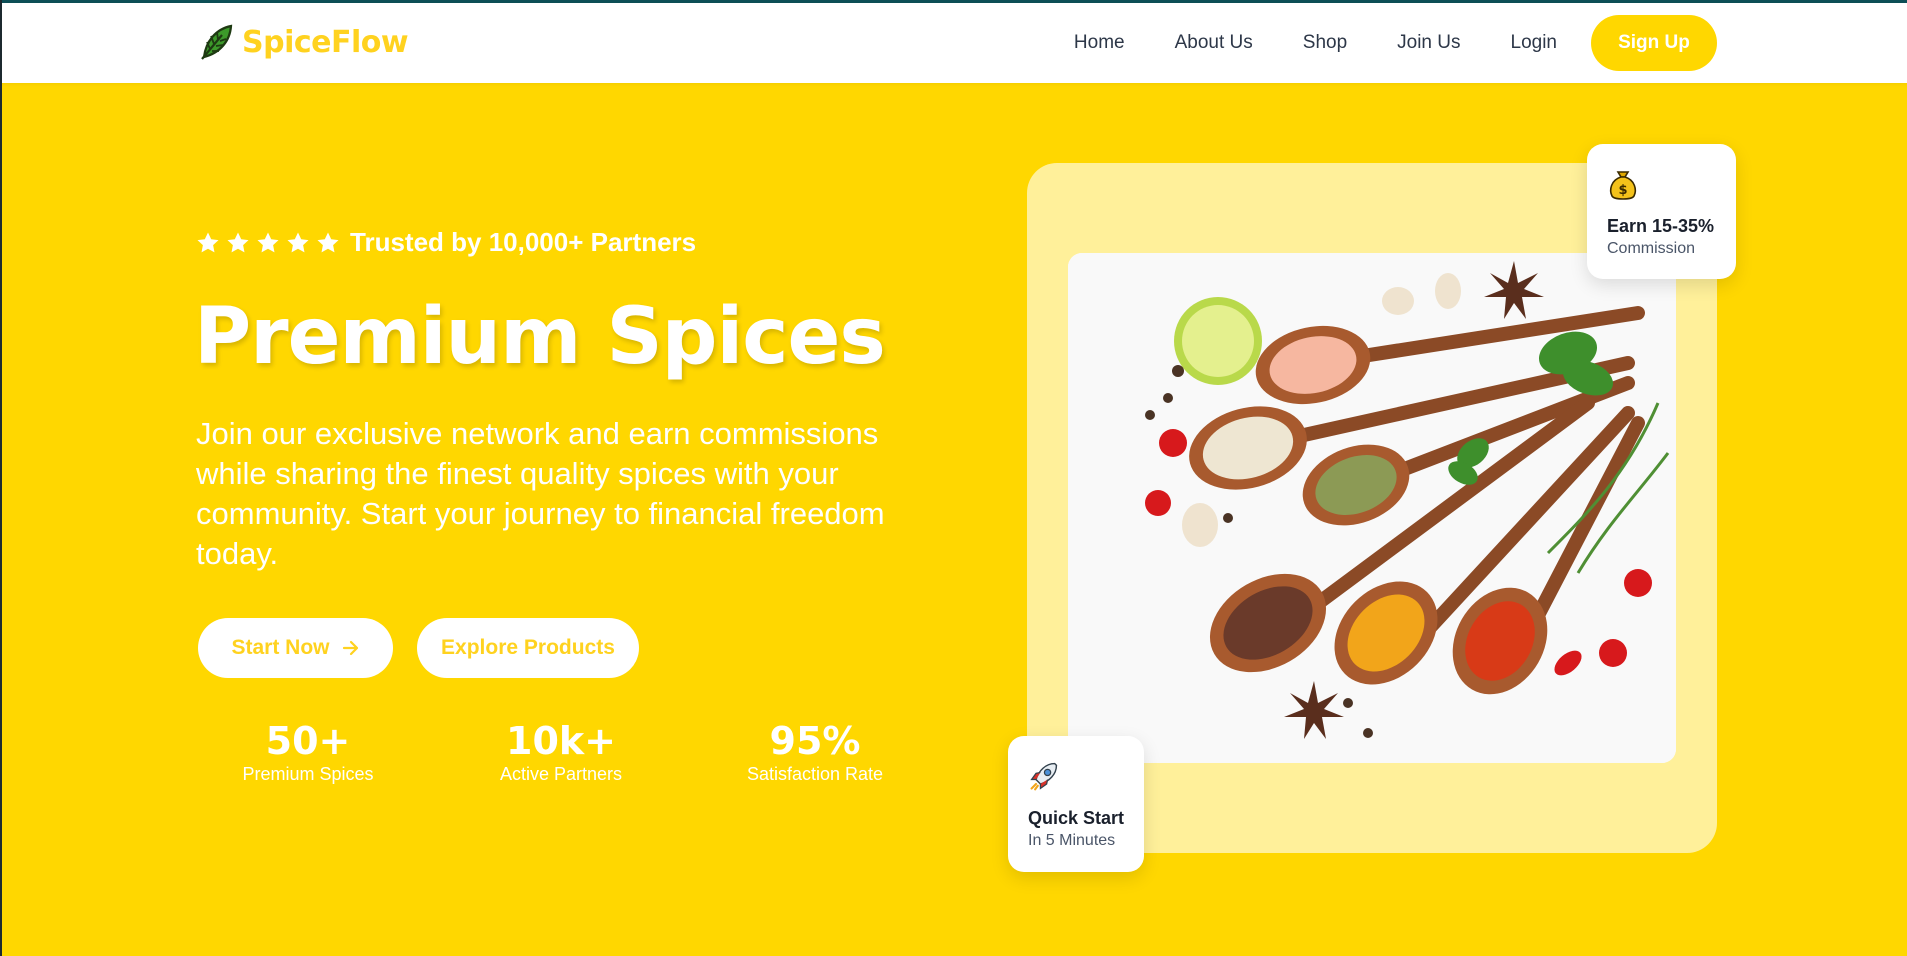 This screenshot has height=956, width=1907. What do you see at coordinates (815, 741) in the screenshot?
I see `stat-value: 95%` at bounding box center [815, 741].